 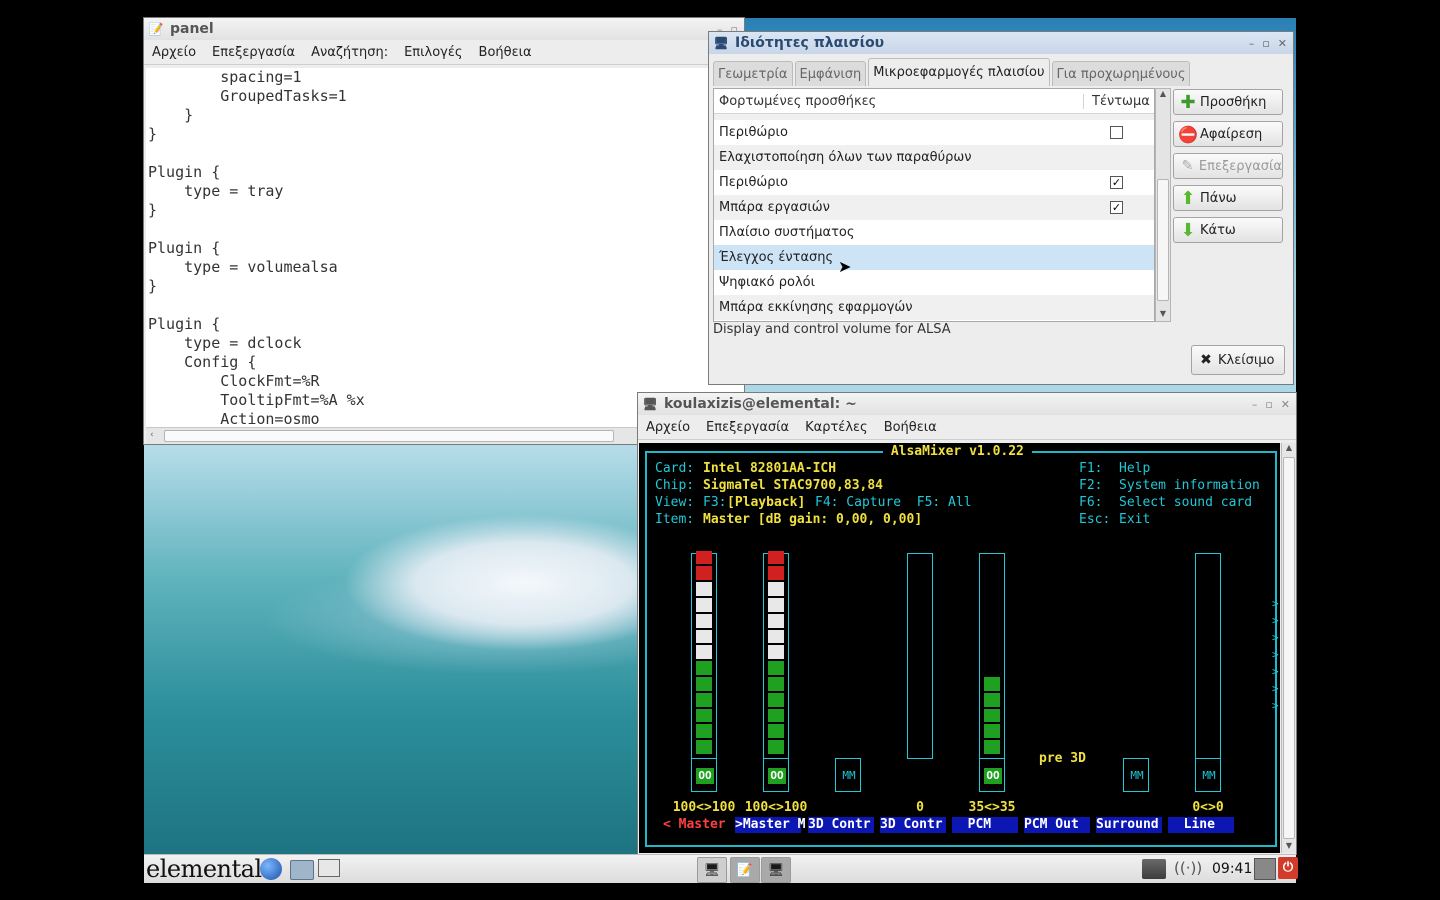 I want to click on task-panel-settings-icon: 🖥, so click(x=776, y=870).